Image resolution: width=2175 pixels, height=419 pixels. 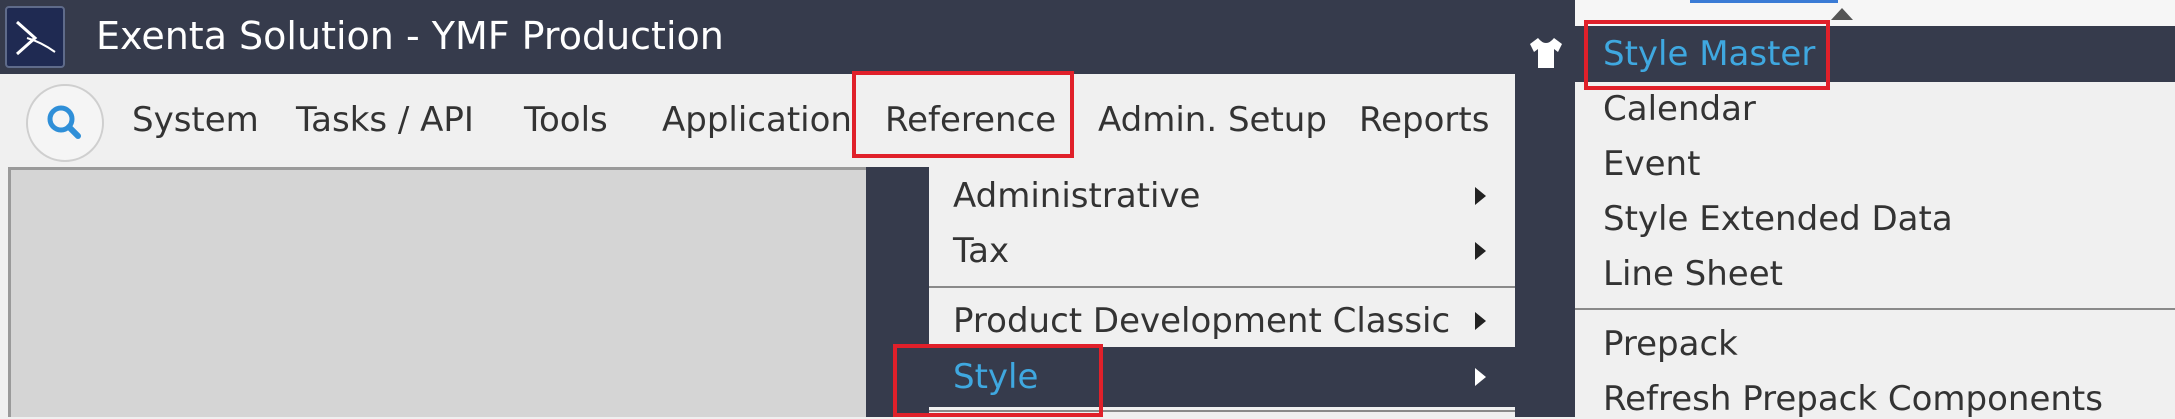 What do you see at coordinates (998, 380) in the screenshot?
I see `style-highlight-box` at bounding box center [998, 380].